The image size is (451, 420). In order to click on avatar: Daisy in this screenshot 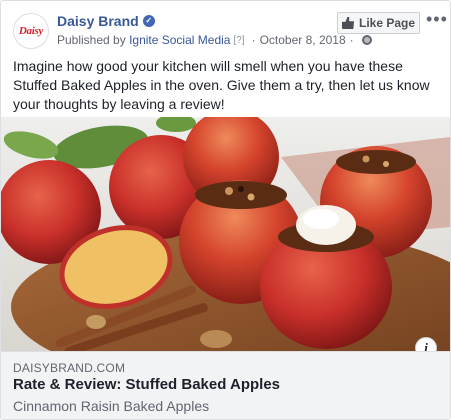, I will do `click(31, 31)`.